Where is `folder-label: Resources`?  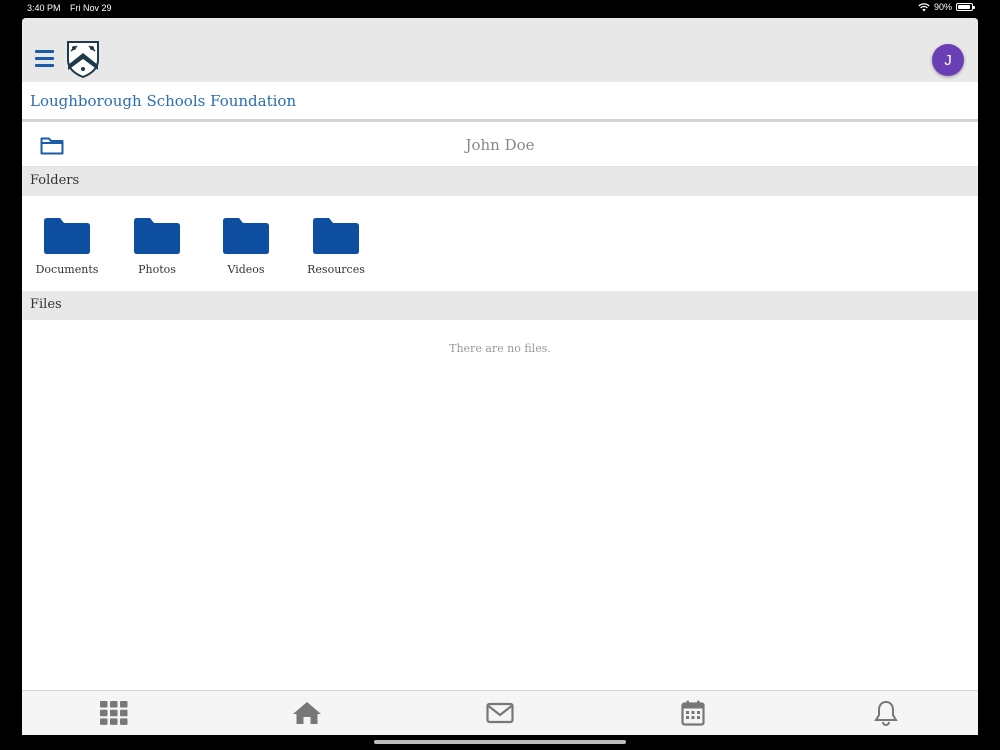
folder-label: Resources is located at coordinates (336, 269).